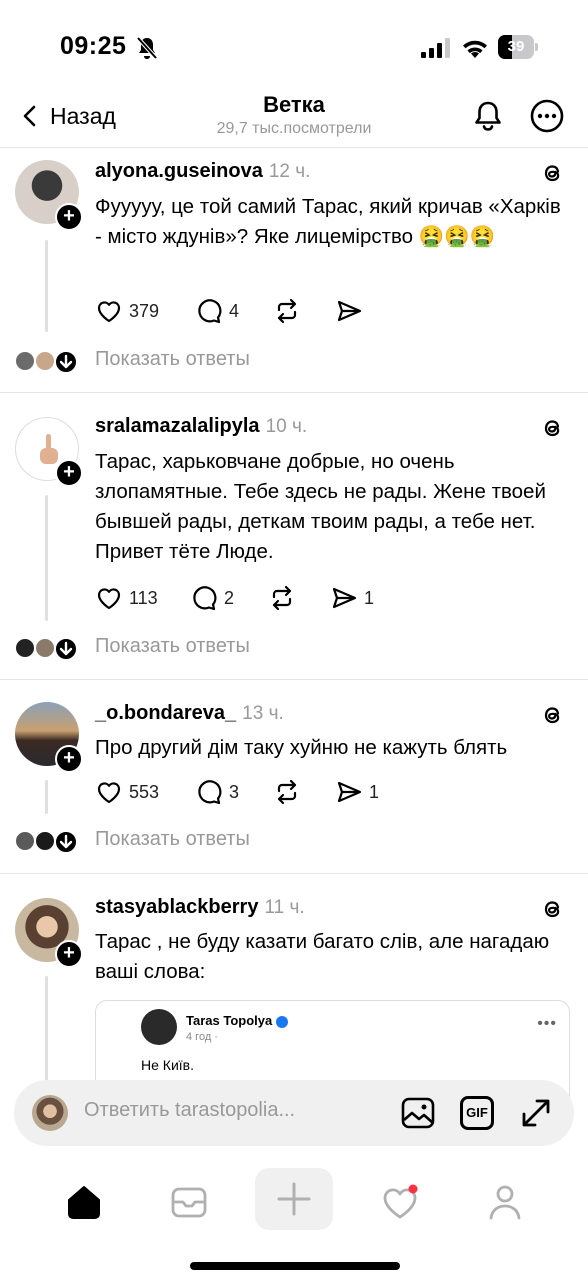 The width and height of the screenshot is (588, 1280). What do you see at coordinates (189, 1202) in the screenshot?
I see `inbox-icon` at bounding box center [189, 1202].